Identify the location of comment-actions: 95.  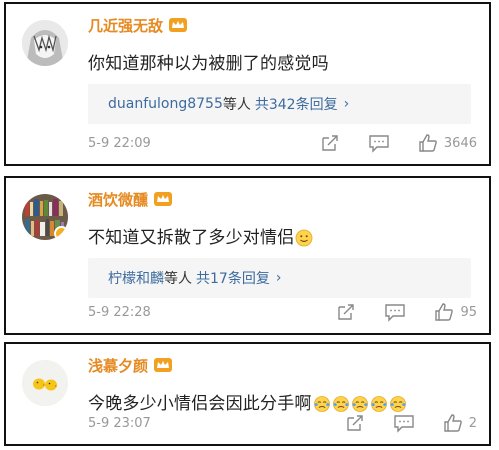
(406, 312).